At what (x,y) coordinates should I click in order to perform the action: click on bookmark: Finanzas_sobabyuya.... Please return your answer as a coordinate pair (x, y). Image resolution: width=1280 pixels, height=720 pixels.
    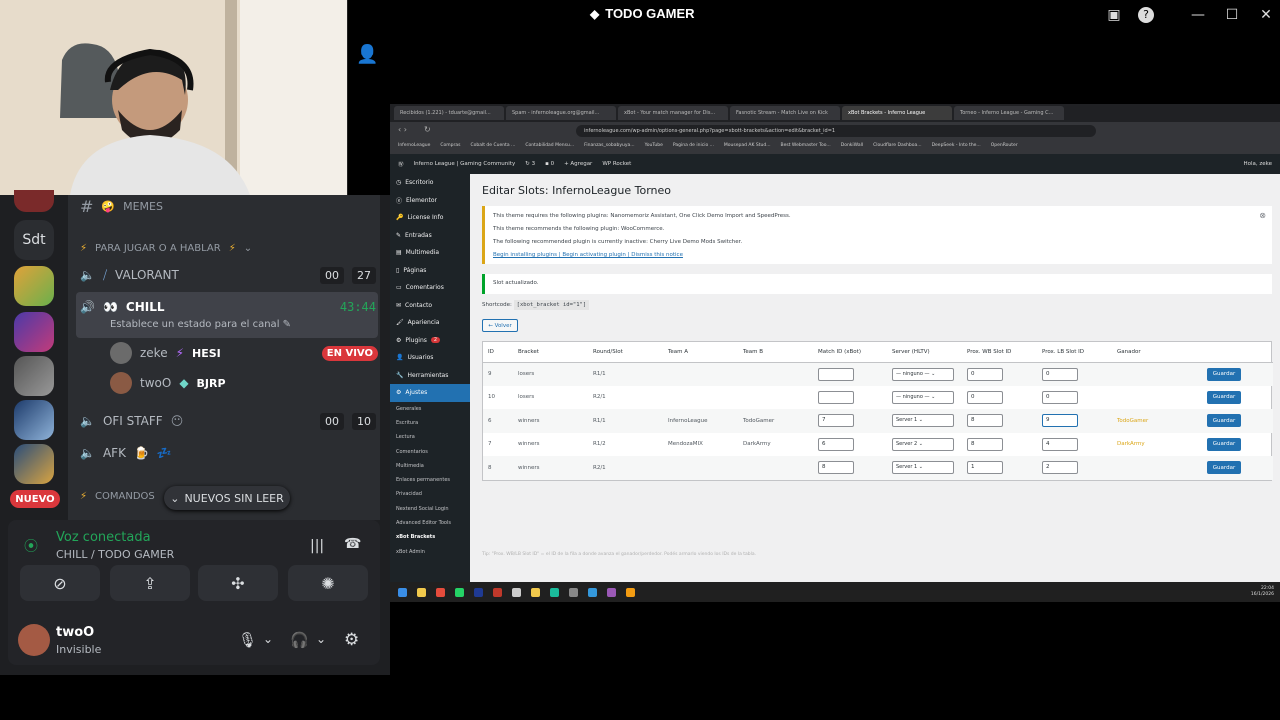
    Looking at the image, I should click on (609, 147).